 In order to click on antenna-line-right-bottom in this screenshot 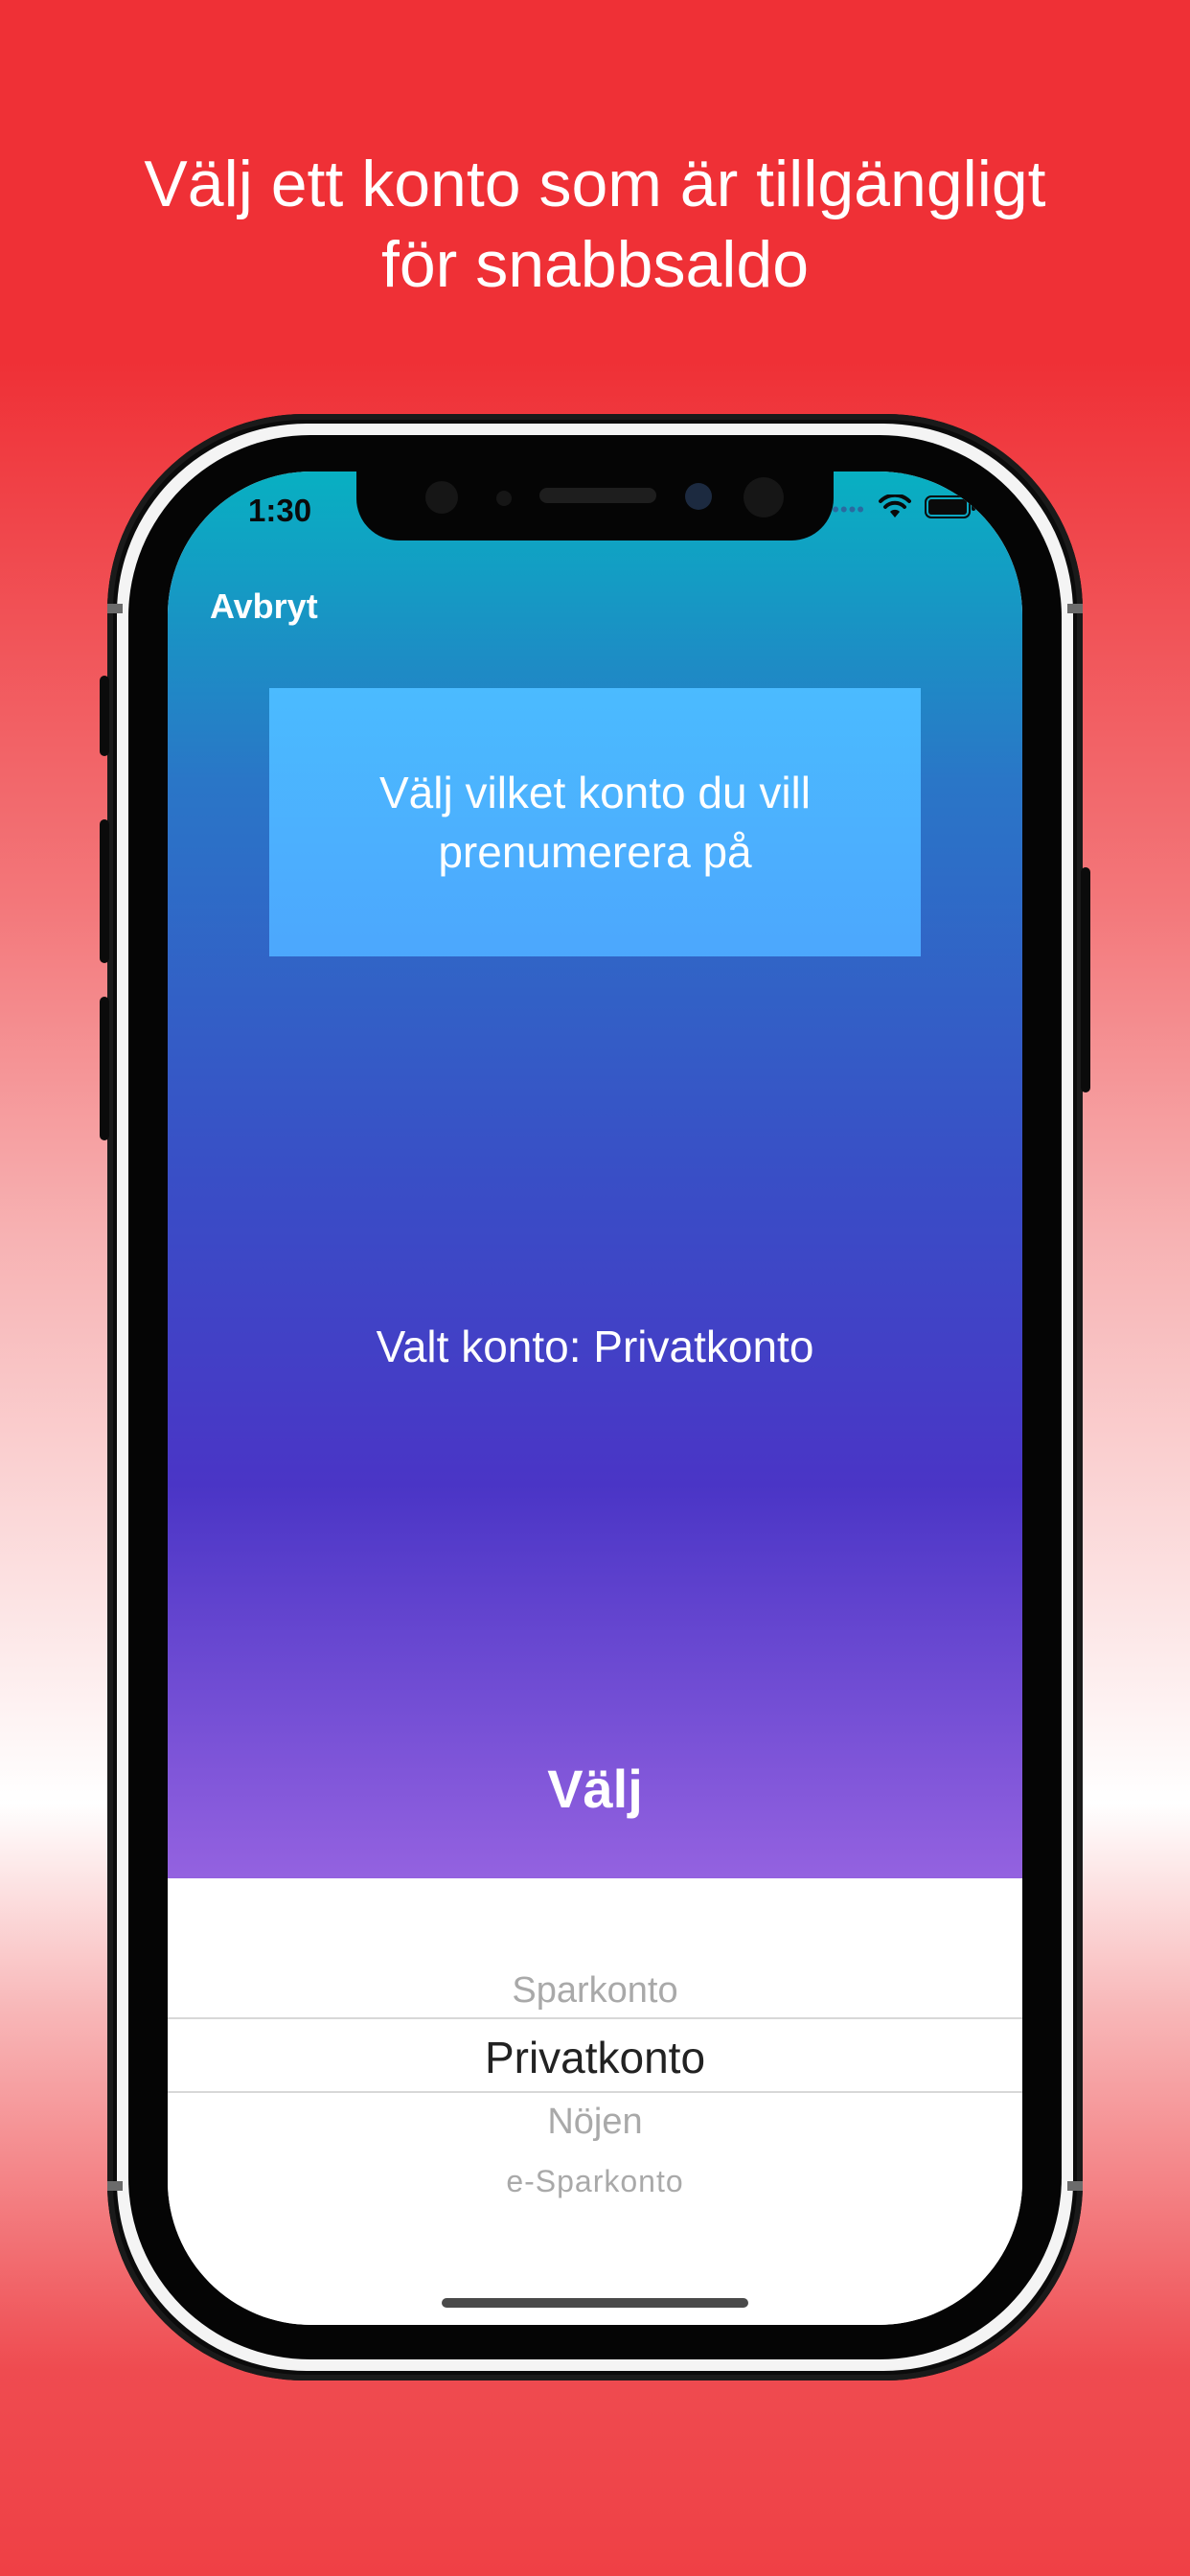, I will do `click(1075, 2186)`.